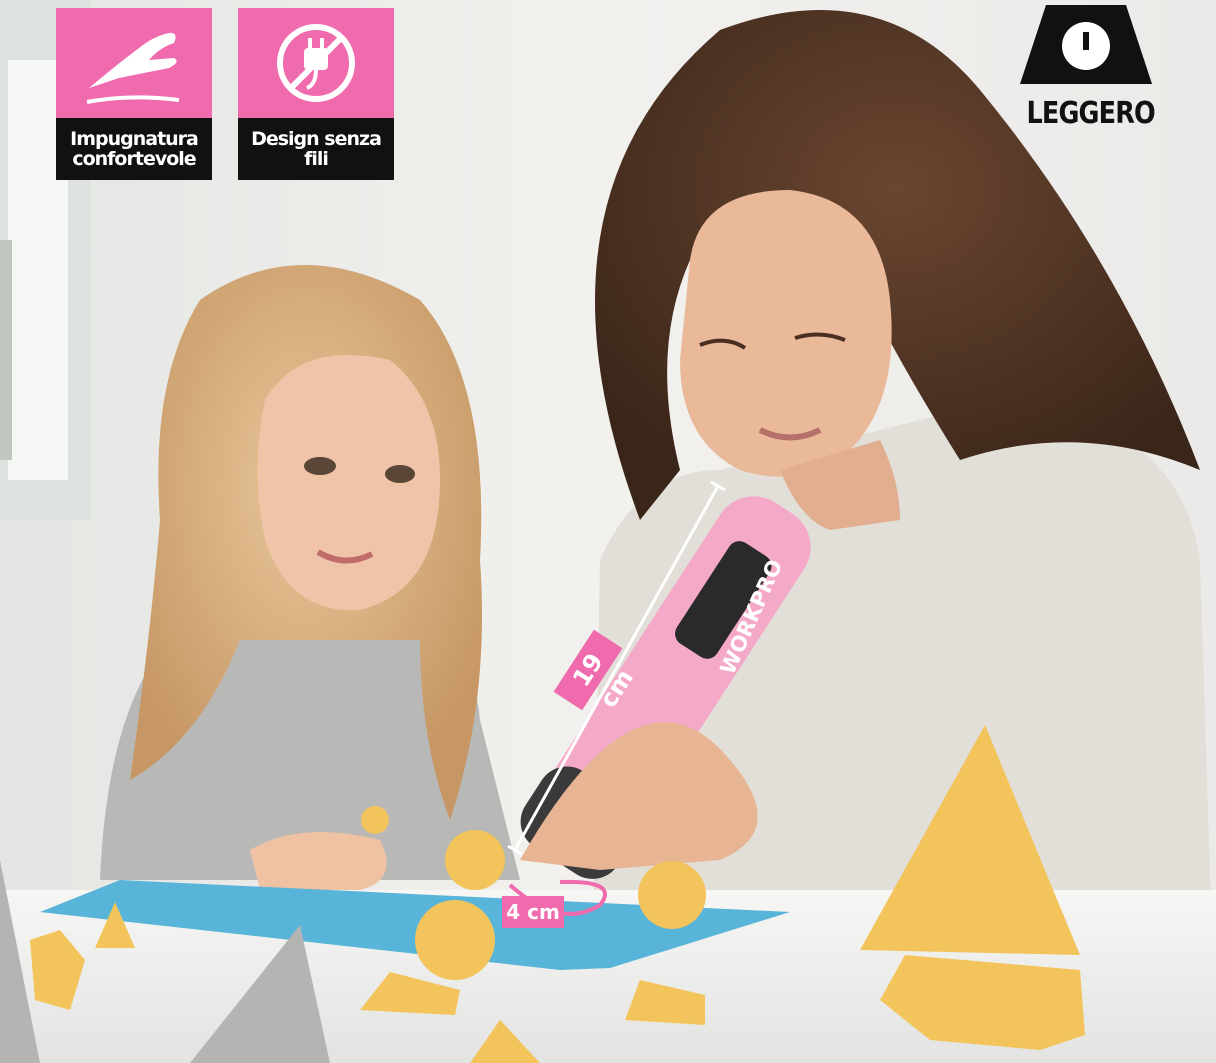  I want to click on feature-cordless: Design senza fili, so click(316, 94).